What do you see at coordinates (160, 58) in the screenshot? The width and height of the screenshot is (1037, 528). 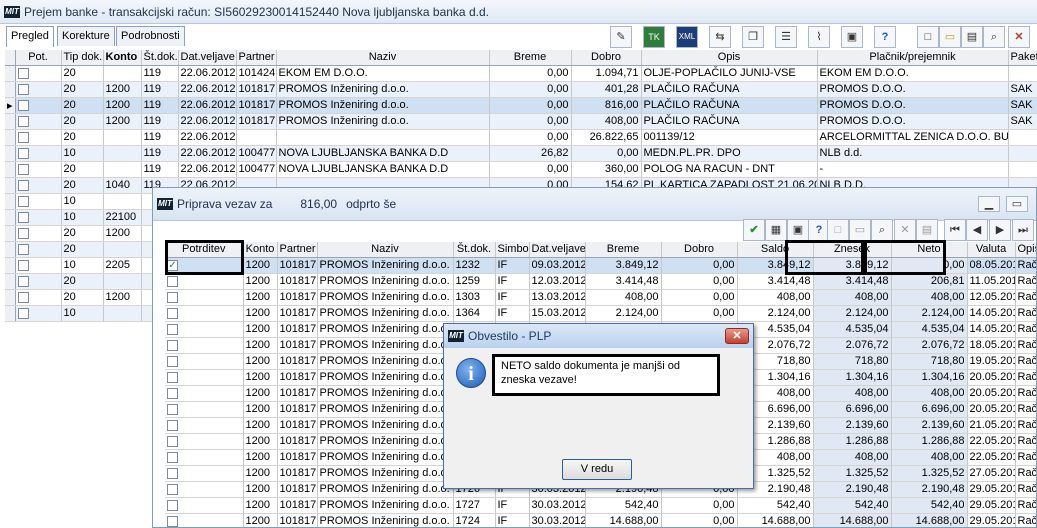 I see `col-st-dok: Št.dok.` at bounding box center [160, 58].